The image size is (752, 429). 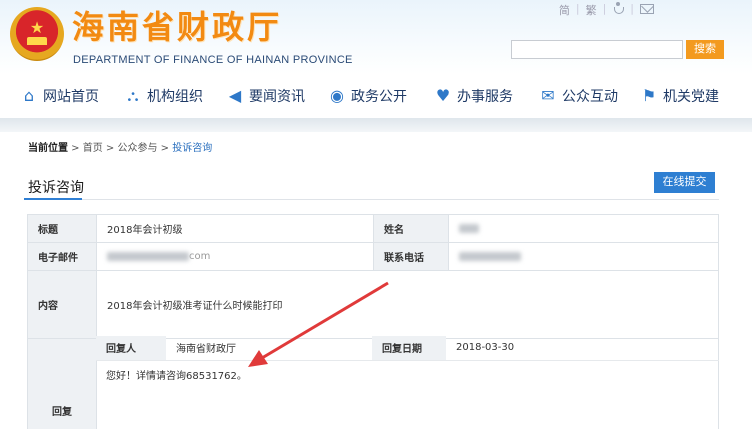 What do you see at coordinates (56, 188) in the screenshot?
I see `page-title: 投诉咨询` at bounding box center [56, 188].